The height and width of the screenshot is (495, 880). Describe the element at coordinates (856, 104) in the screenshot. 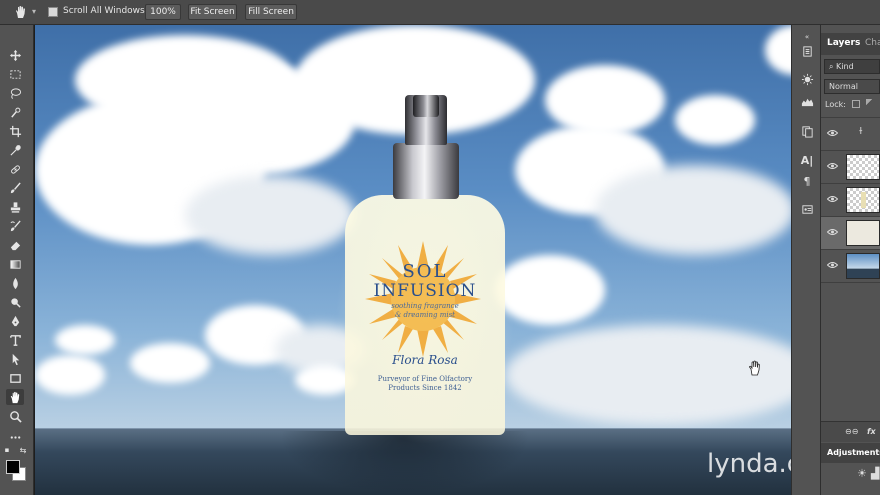

I see `lock-transparent-pixels-icon` at that location.